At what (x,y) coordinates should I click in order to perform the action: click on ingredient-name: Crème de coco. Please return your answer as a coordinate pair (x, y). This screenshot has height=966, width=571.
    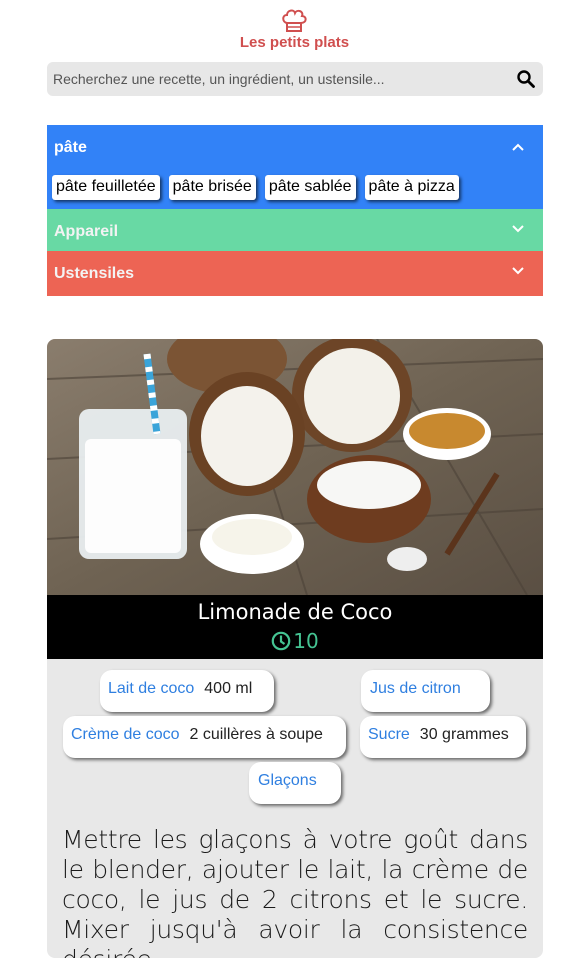
    Looking at the image, I should click on (125, 734).